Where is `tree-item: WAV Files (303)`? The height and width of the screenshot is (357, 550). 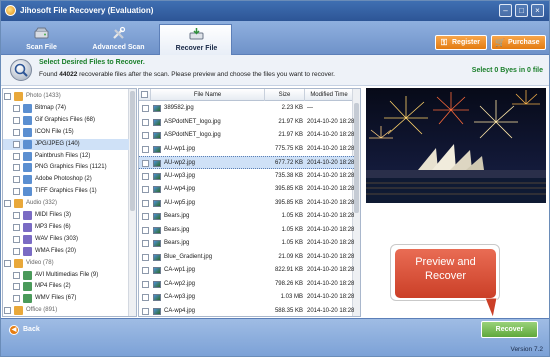
tree-item: WAV Files (303) is located at coordinates (66, 239).